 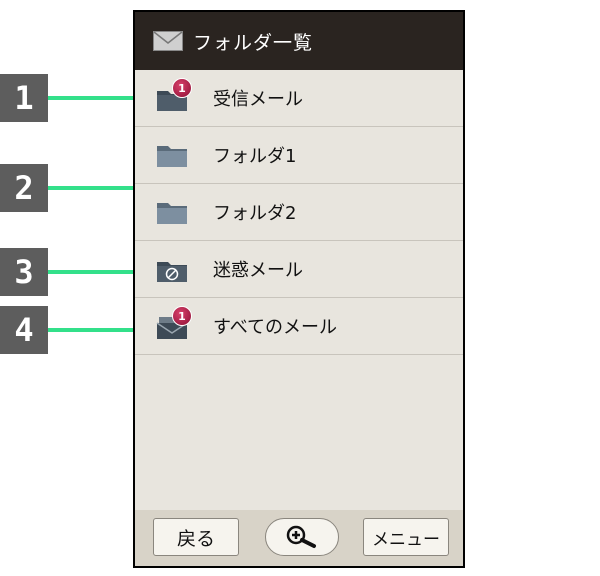 I want to click on folder-label: フォルダ2, so click(x=255, y=213).